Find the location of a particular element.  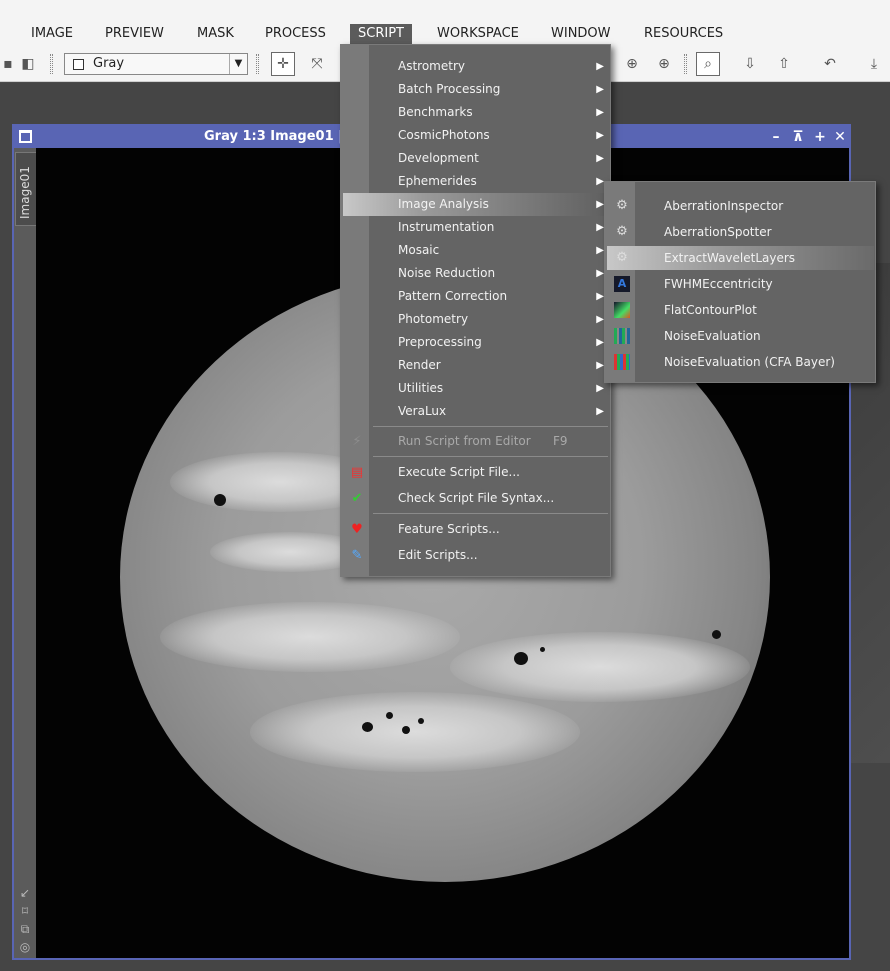

menu-item-label: VeraLux is located at coordinates (422, 411).